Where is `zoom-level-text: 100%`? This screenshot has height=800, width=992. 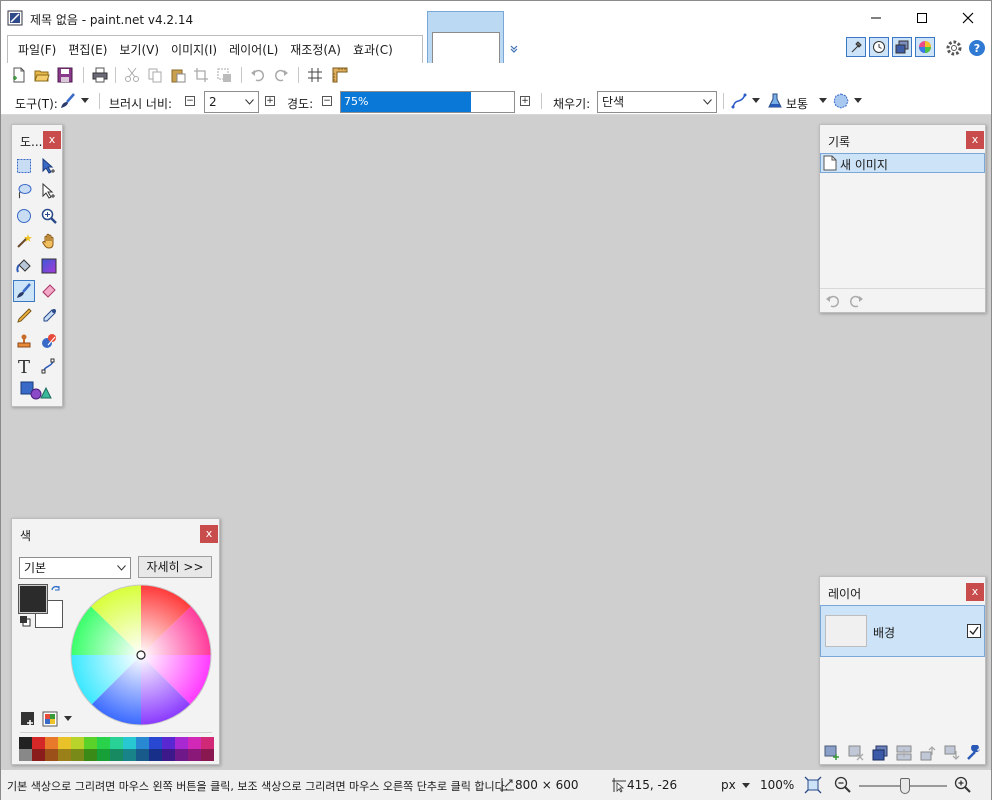
zoom-level-text: 100% is located at coordinates (777, 785).